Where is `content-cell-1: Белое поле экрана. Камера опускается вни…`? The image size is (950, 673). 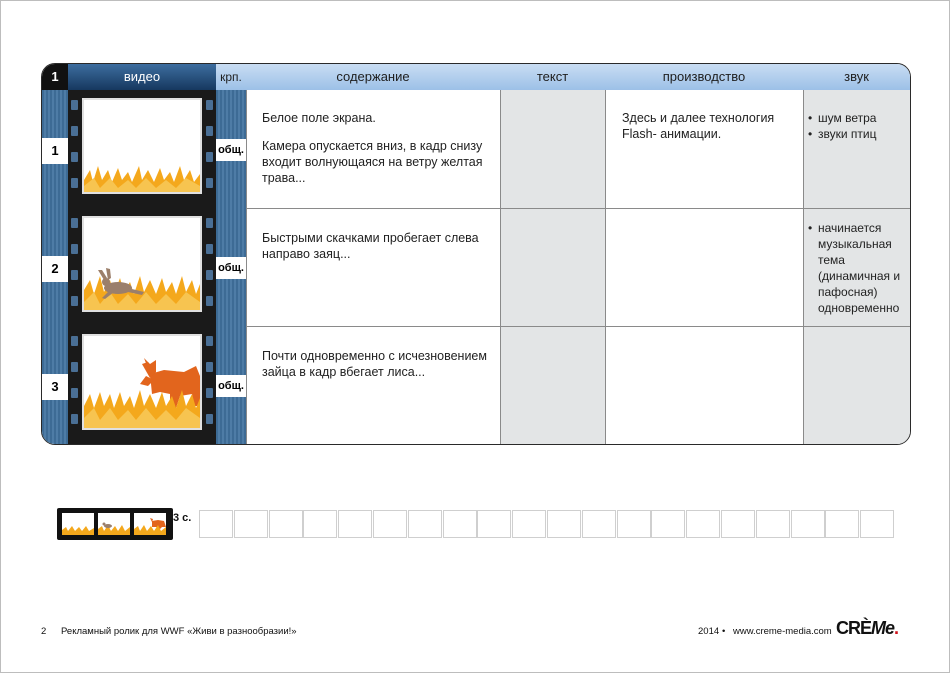 content-cell-1: Белое поле экрана. Камера опускается вни… is located at coordinates (377, 148).